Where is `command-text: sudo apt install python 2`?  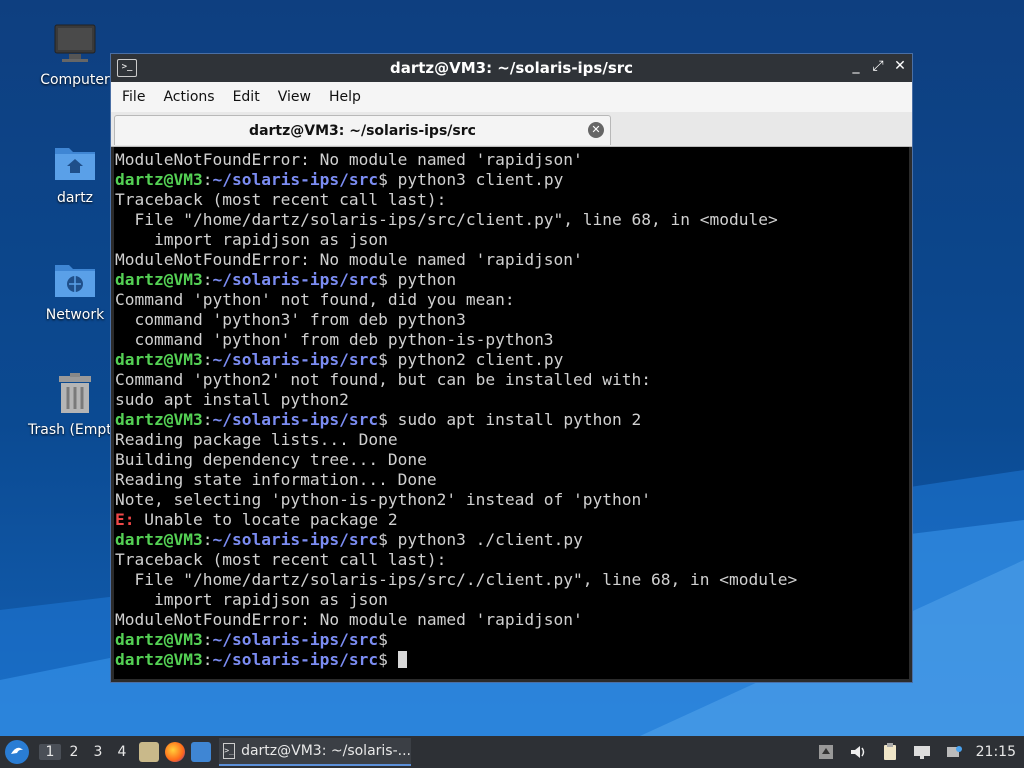 command-text: sudo apt install python 2 is located at coordinates (519, 419).